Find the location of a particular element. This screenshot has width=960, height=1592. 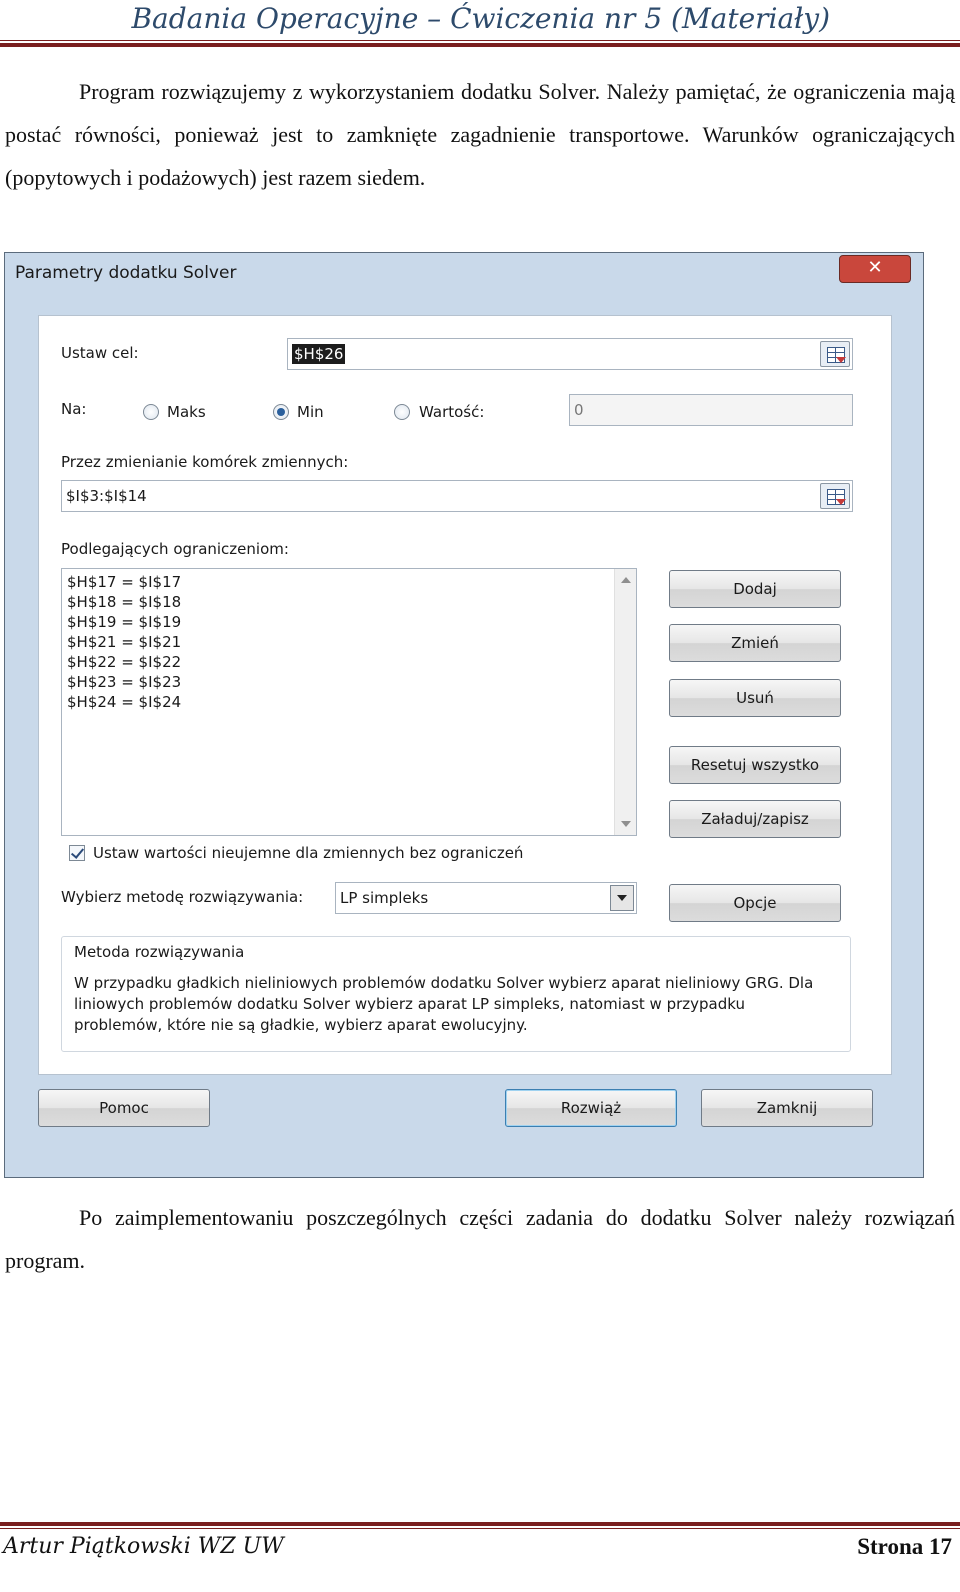

radio-min-label: Min is located at coordinates (310, 412).